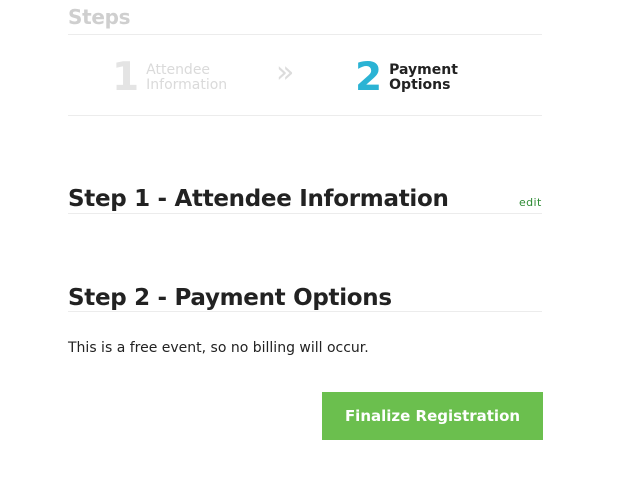  What do you see at coordinates (369, 77) in the screenshot?
I see `step-number: 2` at bounding box center [369, 77].